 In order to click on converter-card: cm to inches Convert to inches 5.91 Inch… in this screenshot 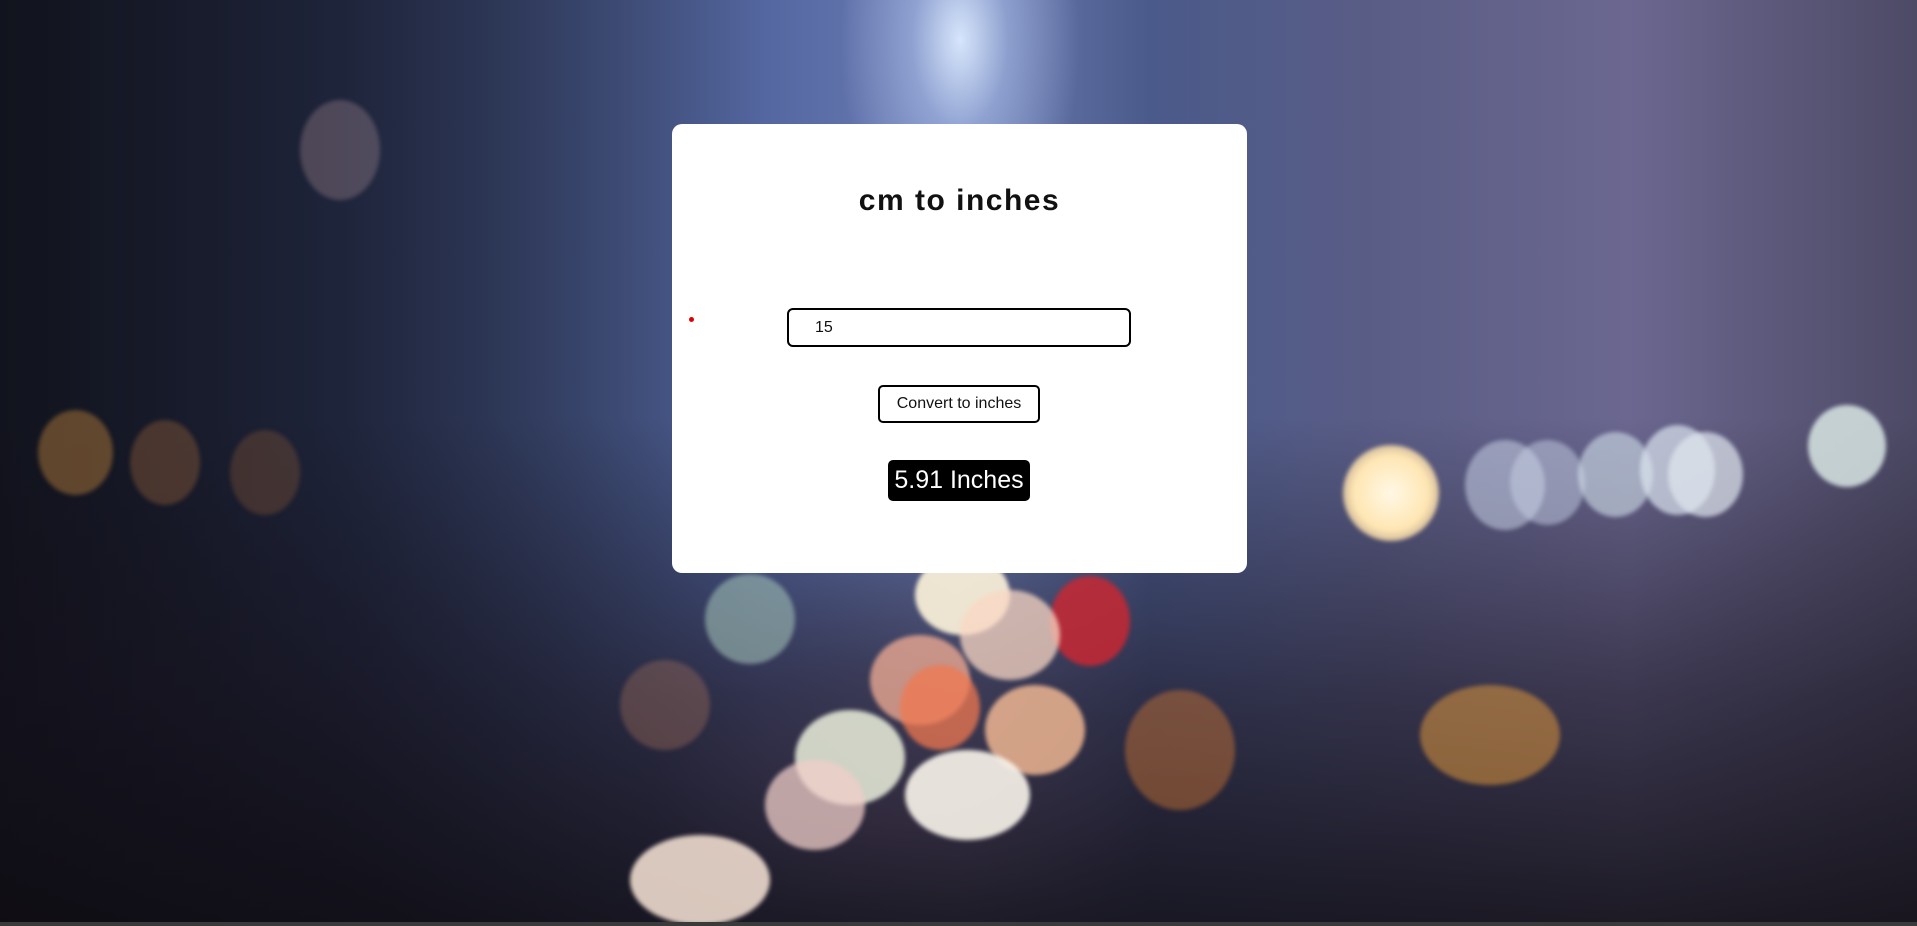, I will do `click(959, 348)`.